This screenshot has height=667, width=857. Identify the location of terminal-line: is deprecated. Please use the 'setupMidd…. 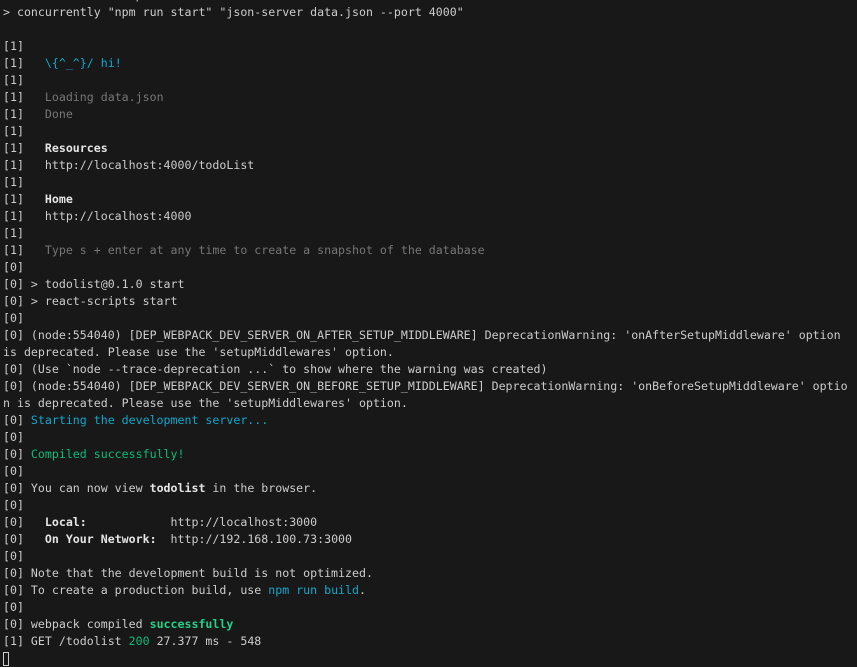
(430, 352).